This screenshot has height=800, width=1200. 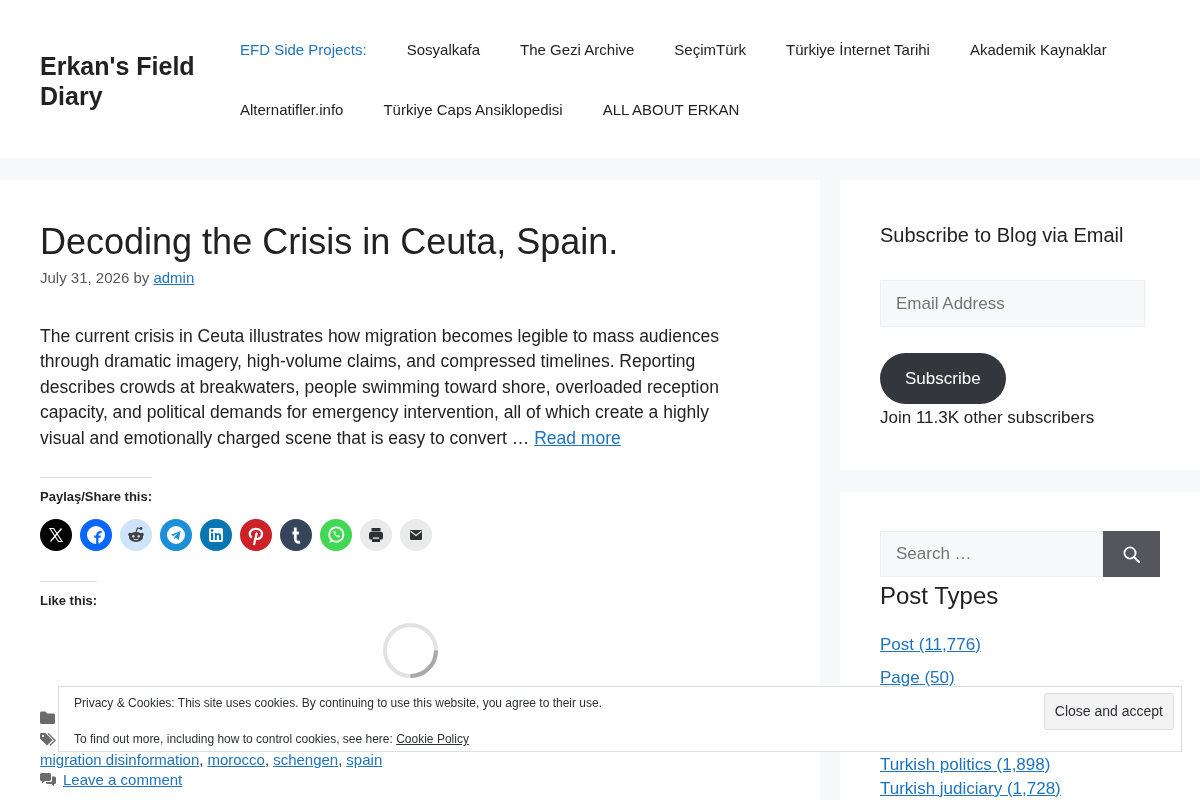 I want to click on tag-link: schengen, so click(x=306, y=760).